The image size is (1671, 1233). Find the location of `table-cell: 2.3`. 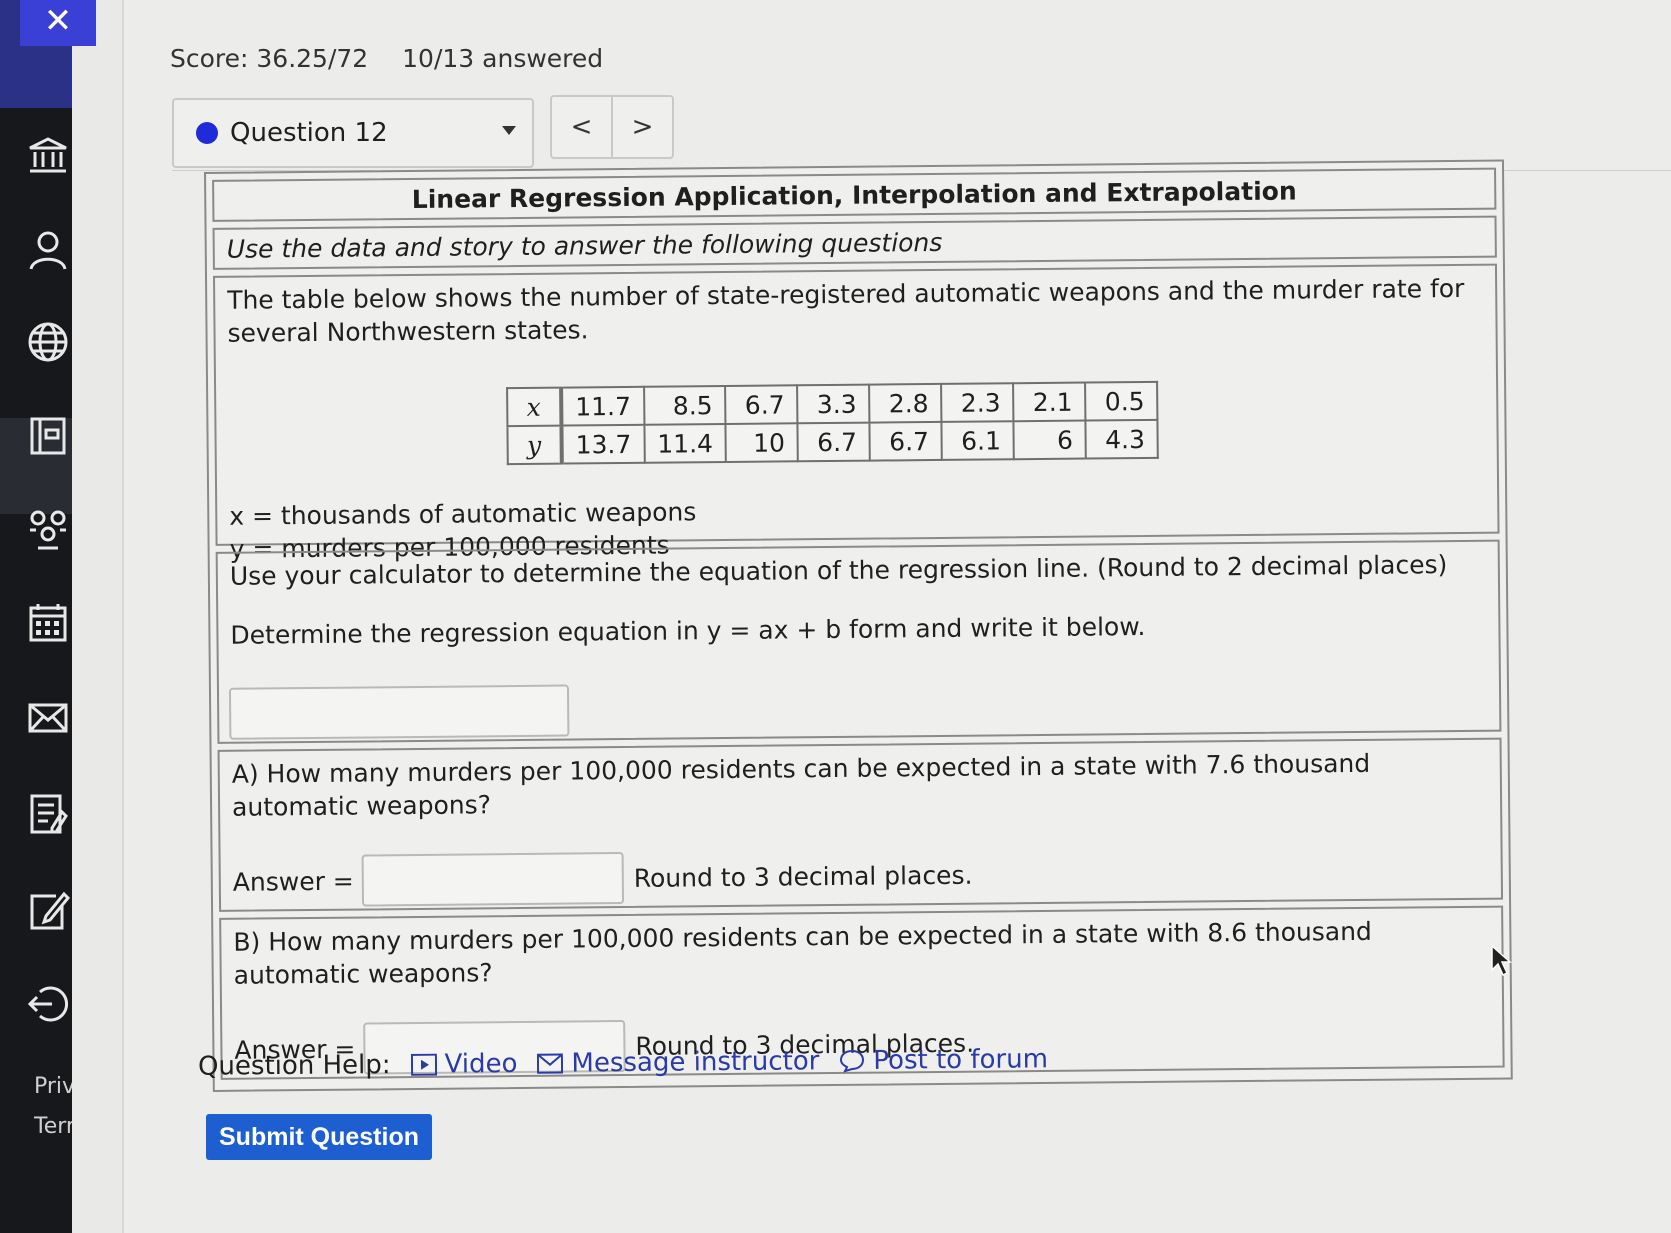

table-cell: 2.3 is located at coordinates (977, 402).